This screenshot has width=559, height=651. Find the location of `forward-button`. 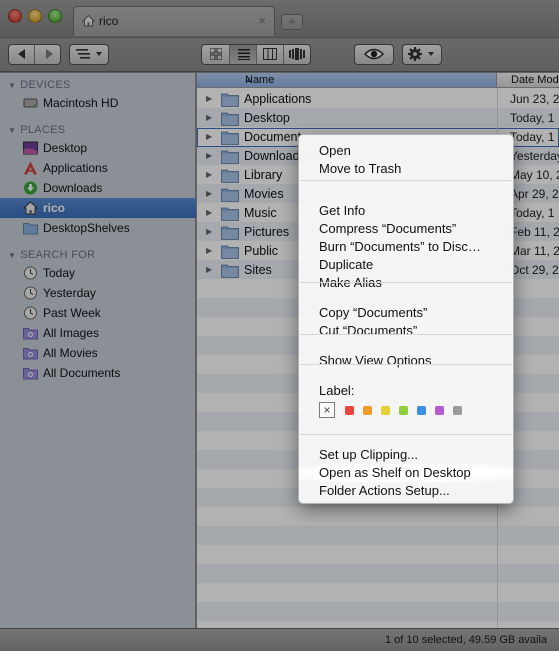

forward-button is located at coordinates (48, 54).